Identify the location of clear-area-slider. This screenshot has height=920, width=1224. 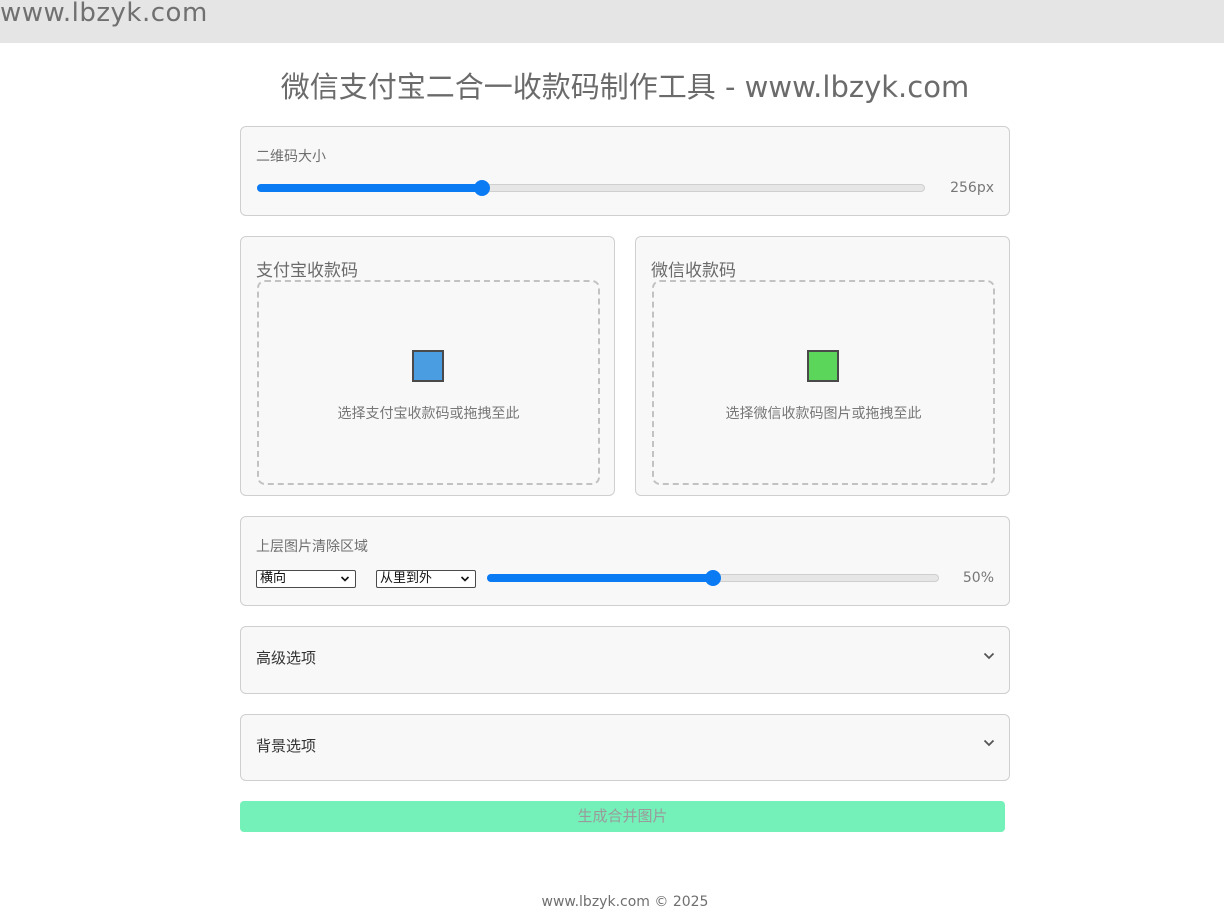
(713, 578).